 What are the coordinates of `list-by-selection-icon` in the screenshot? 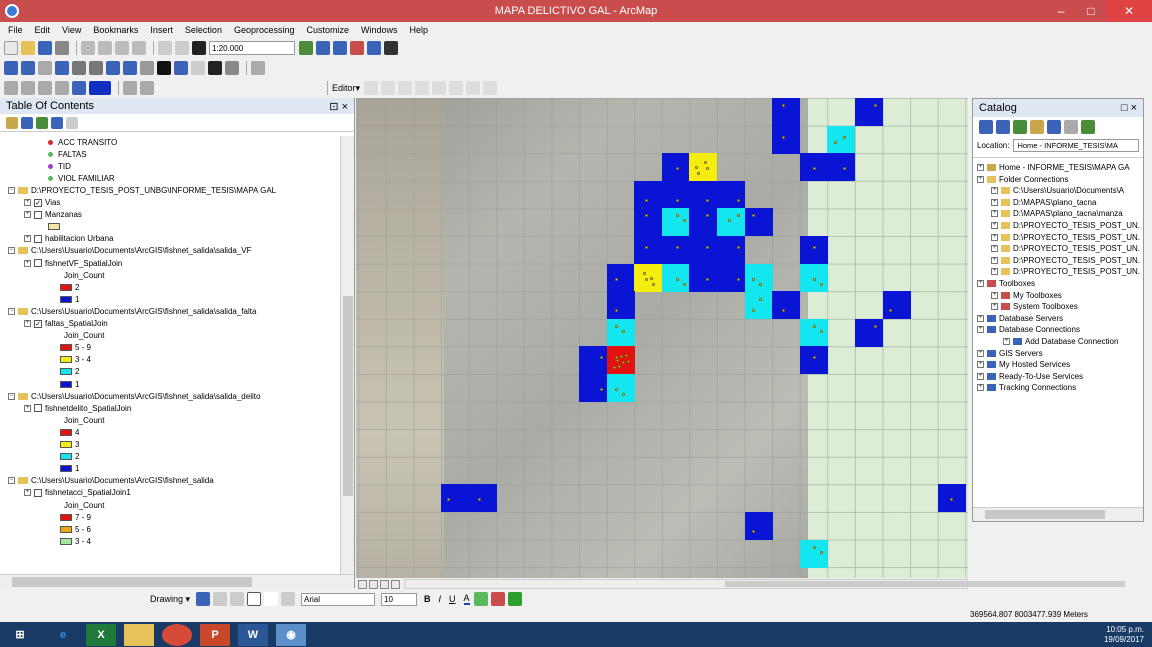 It's located at (57, 122).